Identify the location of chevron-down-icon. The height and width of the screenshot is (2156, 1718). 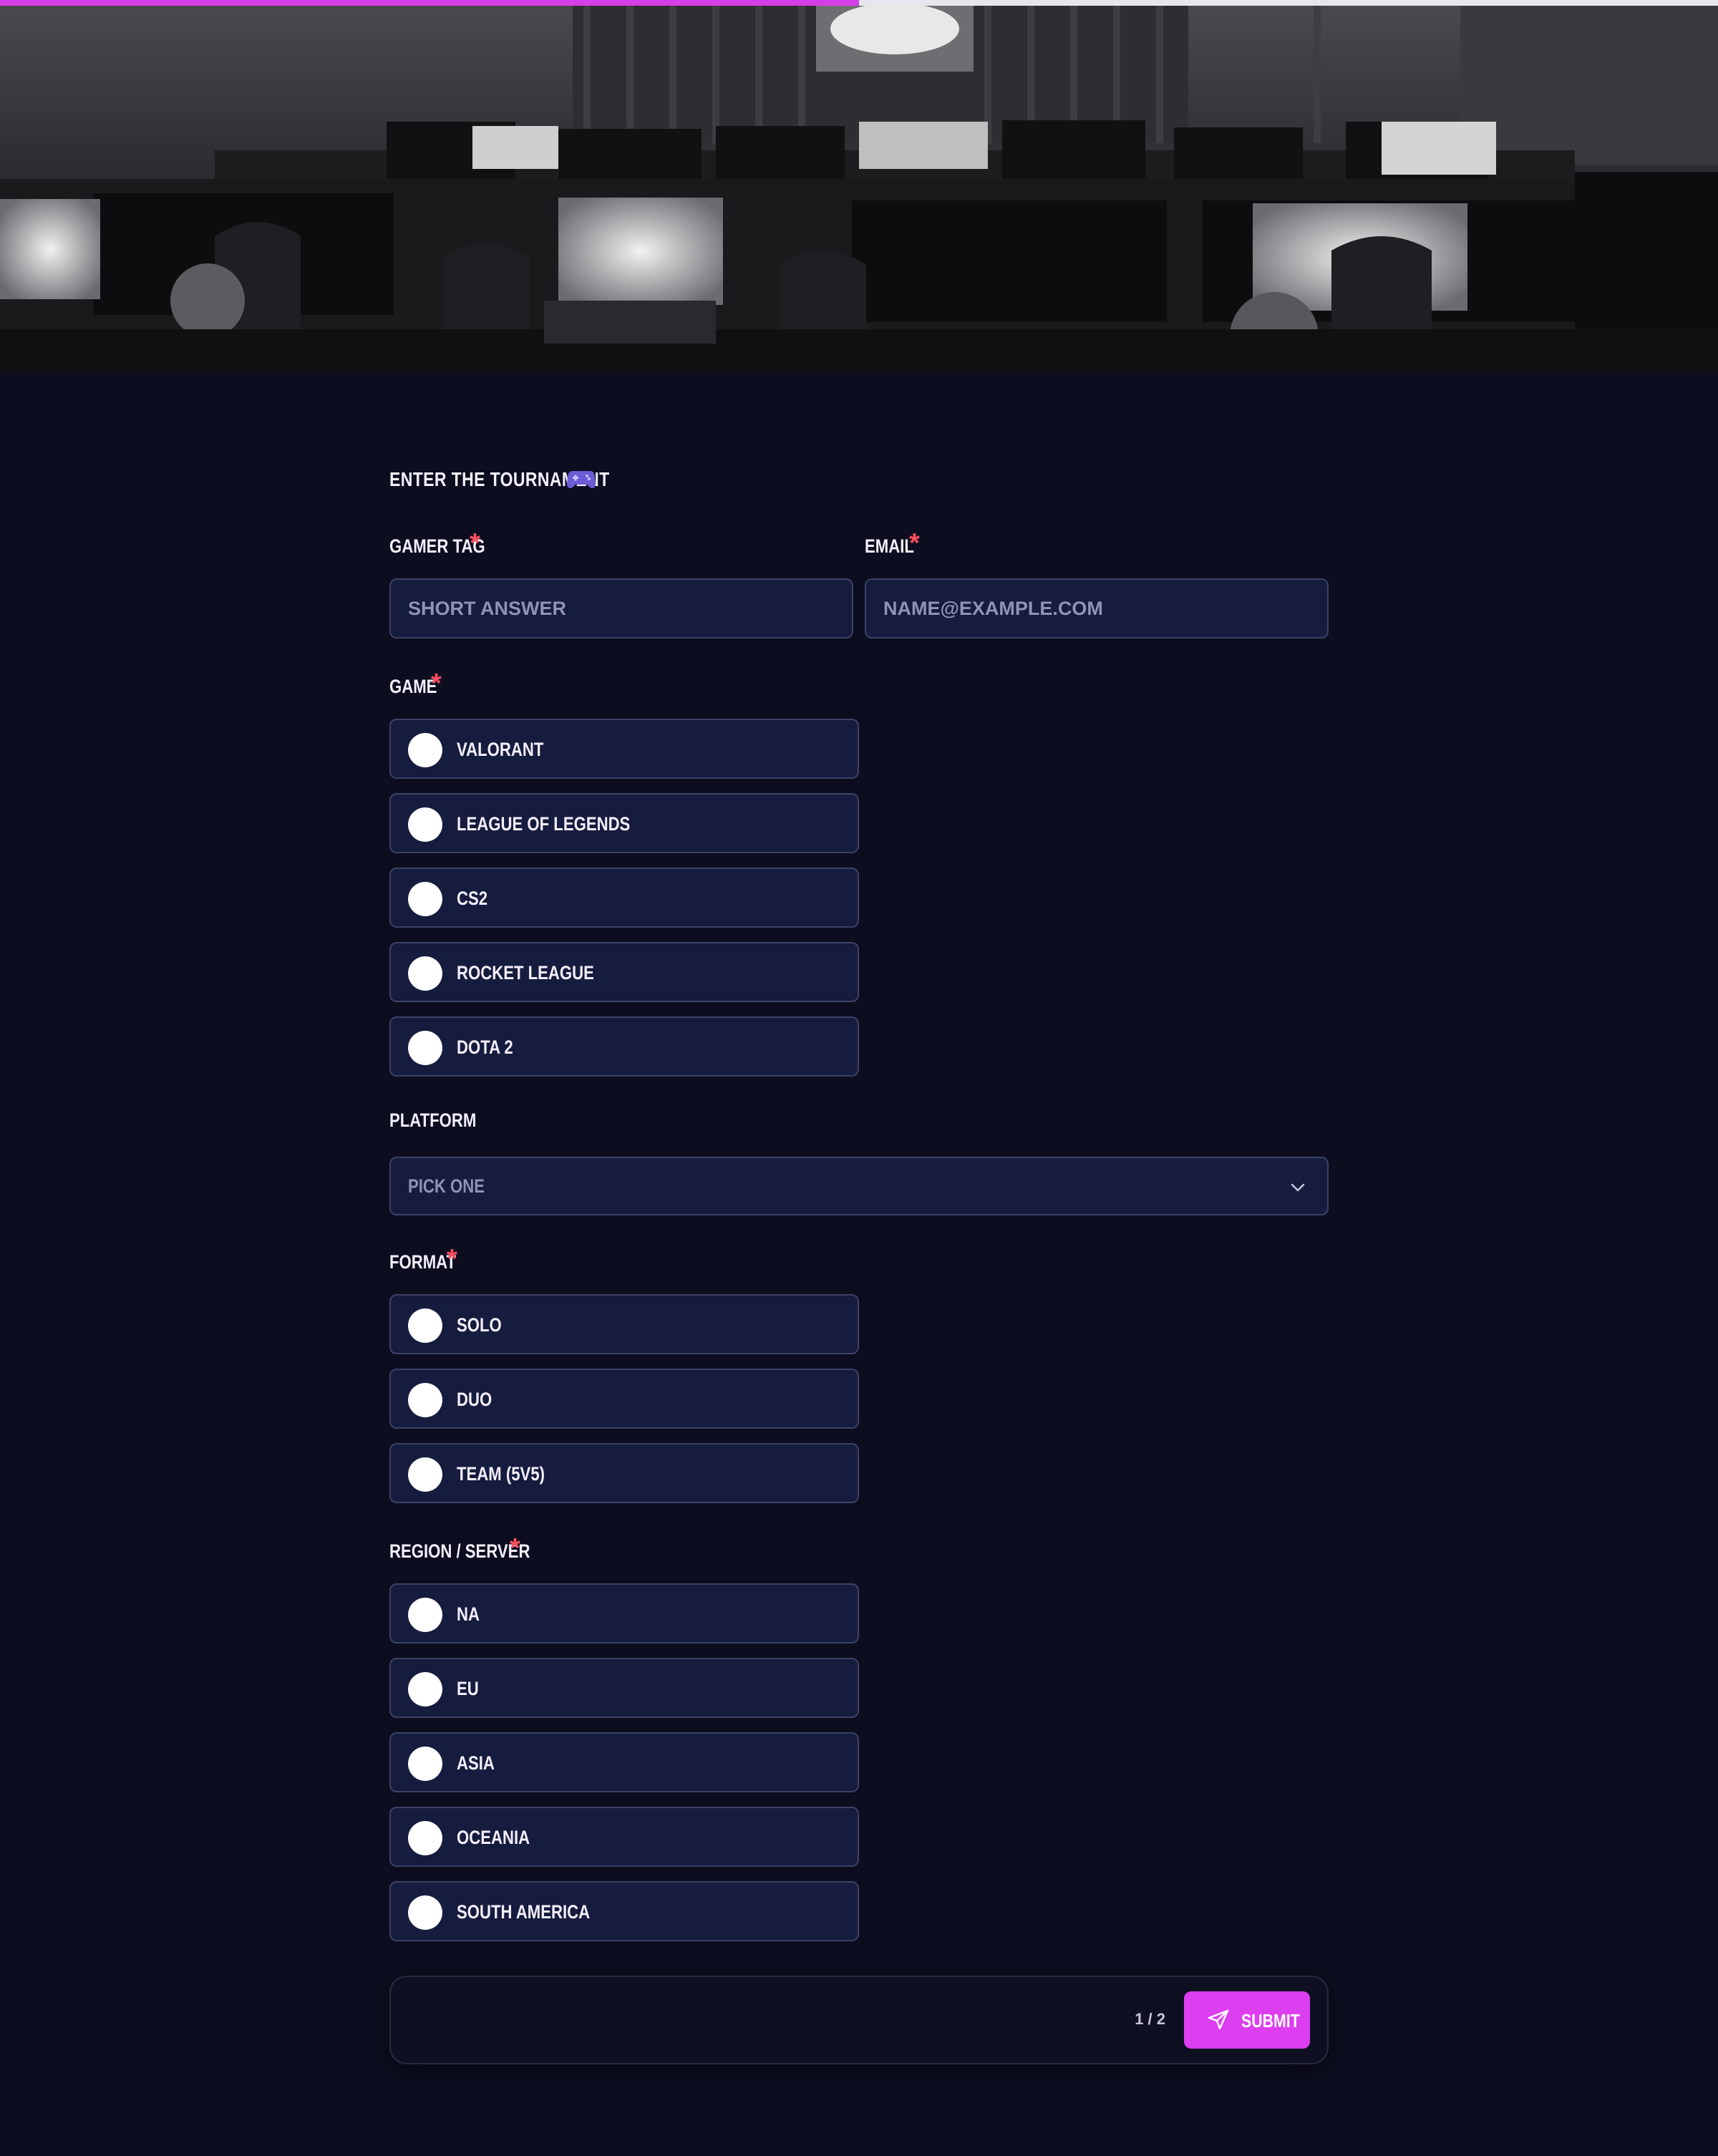
(1298, 1187).